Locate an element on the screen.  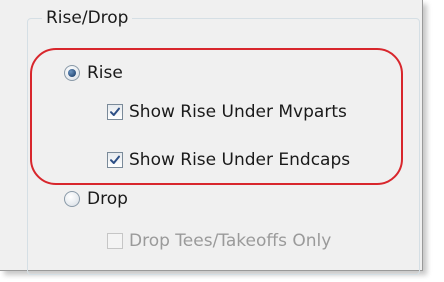
show-rise-under-endcaps-label: Show Rise Under Endcaps is located at coordinates (240, 160).